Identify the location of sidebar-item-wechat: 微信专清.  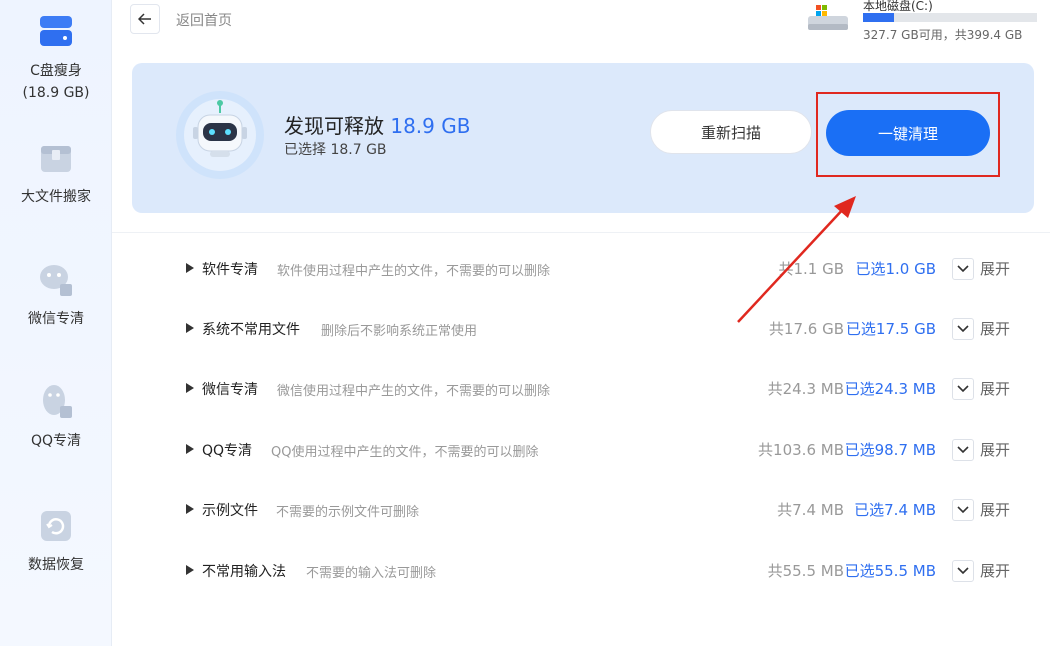
(56, 294).